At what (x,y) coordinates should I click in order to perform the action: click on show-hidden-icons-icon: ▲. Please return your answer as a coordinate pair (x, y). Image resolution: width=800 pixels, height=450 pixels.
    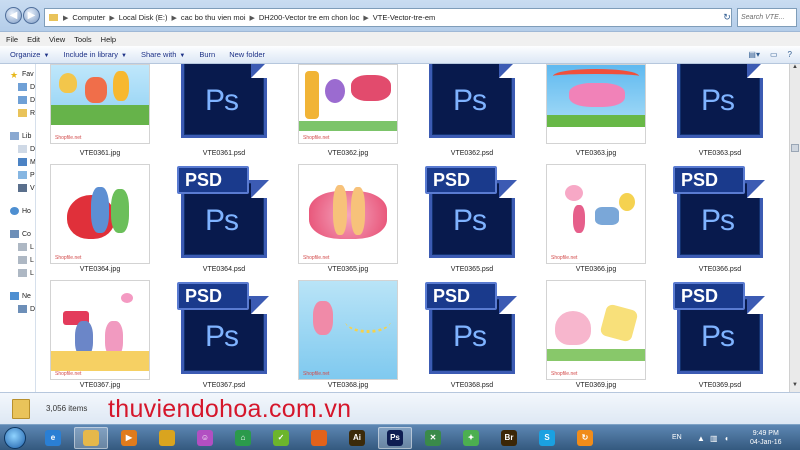
    Looking at the image, I should click on (701, 438).